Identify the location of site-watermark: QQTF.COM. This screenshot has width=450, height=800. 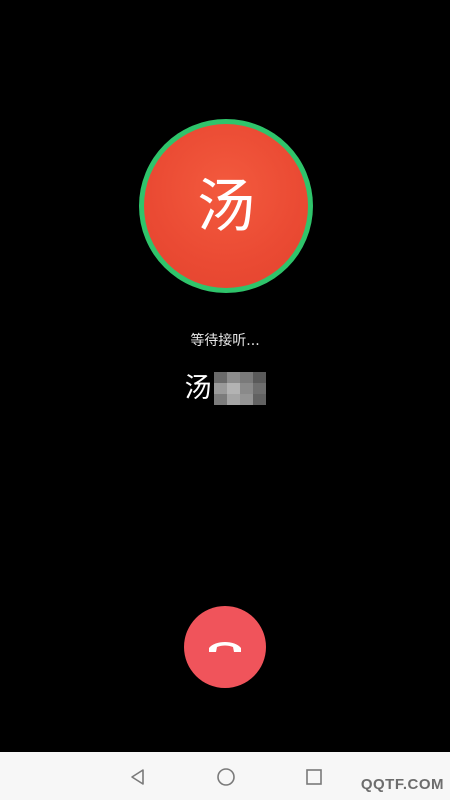
(402, 784).